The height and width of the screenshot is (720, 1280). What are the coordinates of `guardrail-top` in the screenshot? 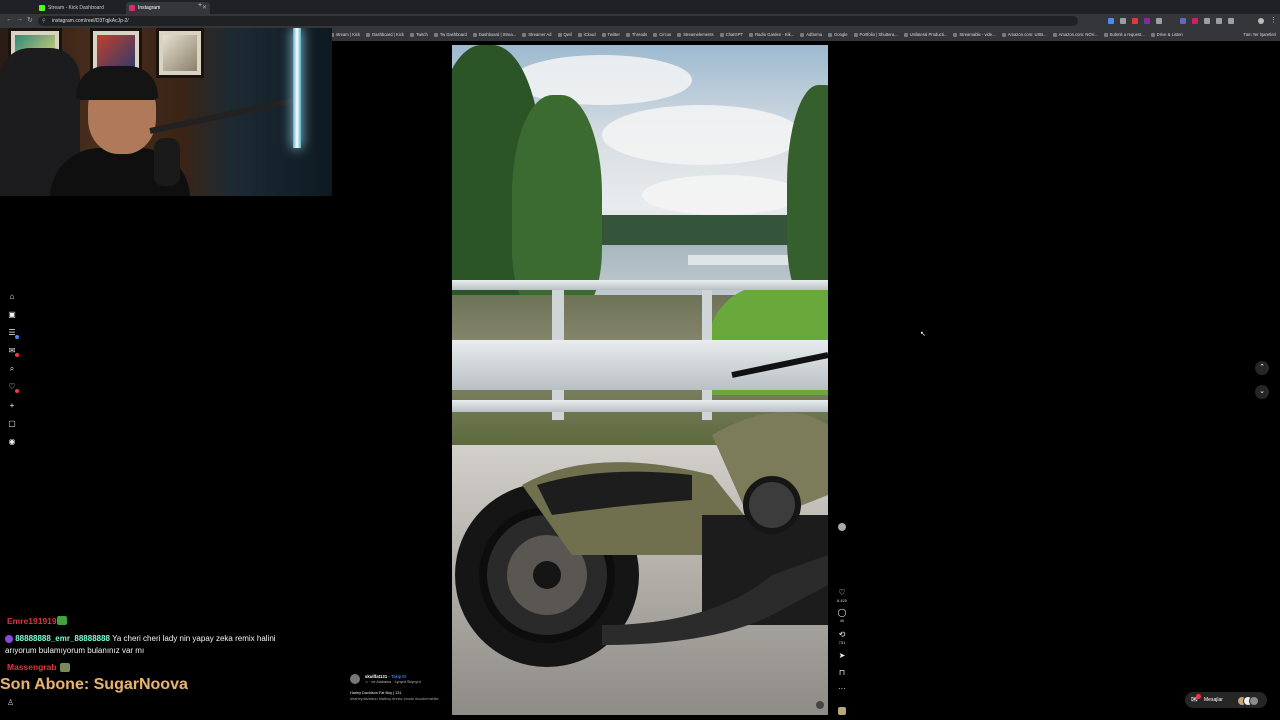 It's located at (640, 285).